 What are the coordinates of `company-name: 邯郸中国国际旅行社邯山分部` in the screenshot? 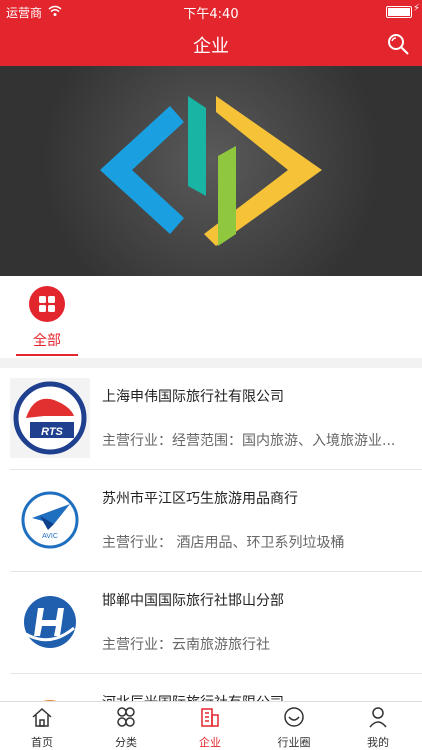 It's located at (193, 601).